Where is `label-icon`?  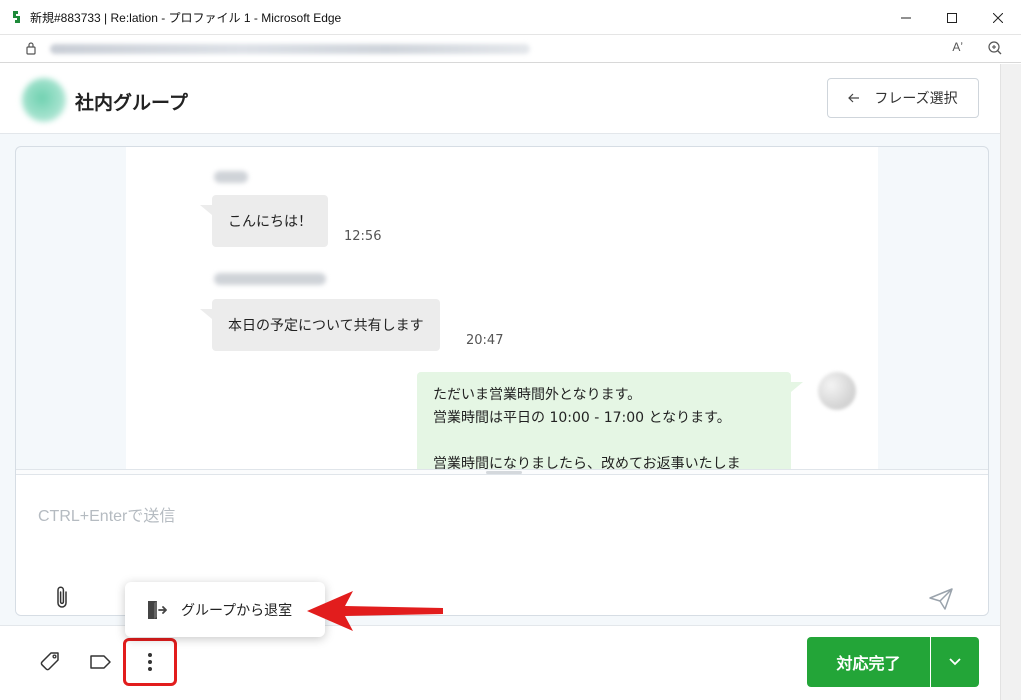
label-icon is located at coordinates (100, 662).